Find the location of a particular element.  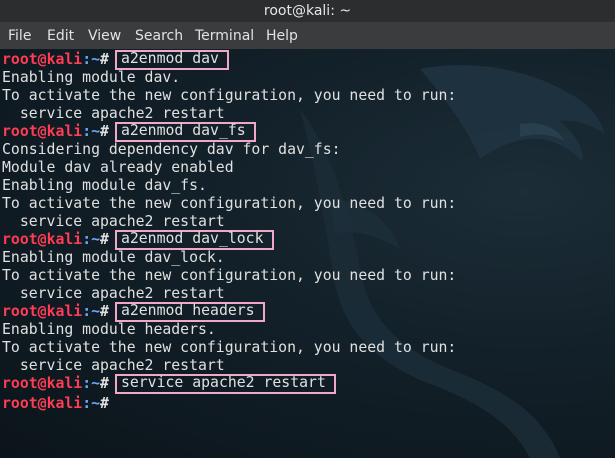

output-text: Considering dependency dav for dav_fs: is located at coordinates (171, 149).